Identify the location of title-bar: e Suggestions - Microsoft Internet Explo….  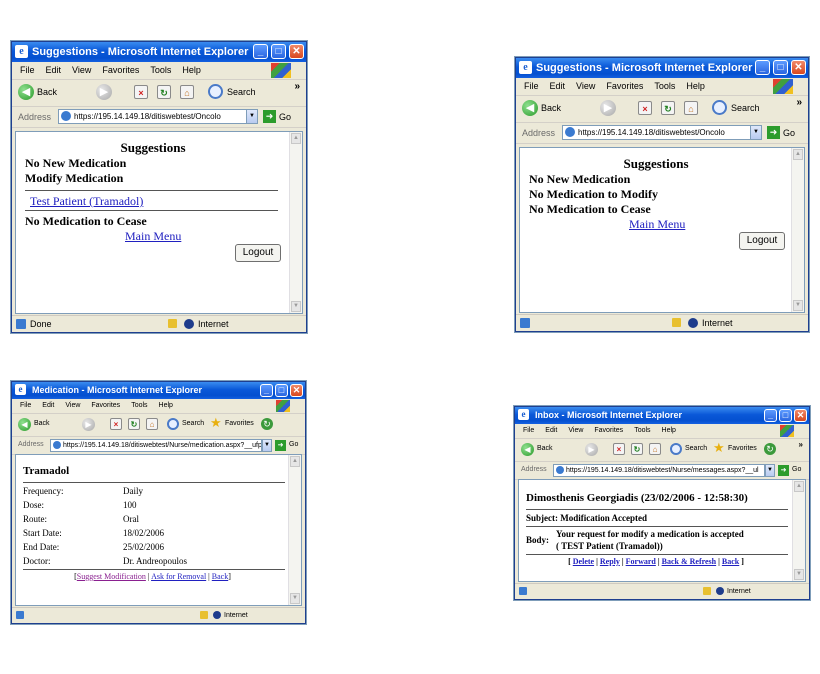
(662, 68).